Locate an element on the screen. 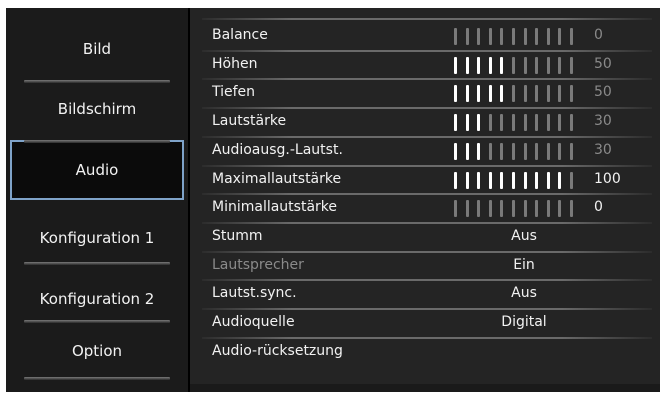  setting-row-stumm: Stumm Aus is located at coordinates (425, 237).